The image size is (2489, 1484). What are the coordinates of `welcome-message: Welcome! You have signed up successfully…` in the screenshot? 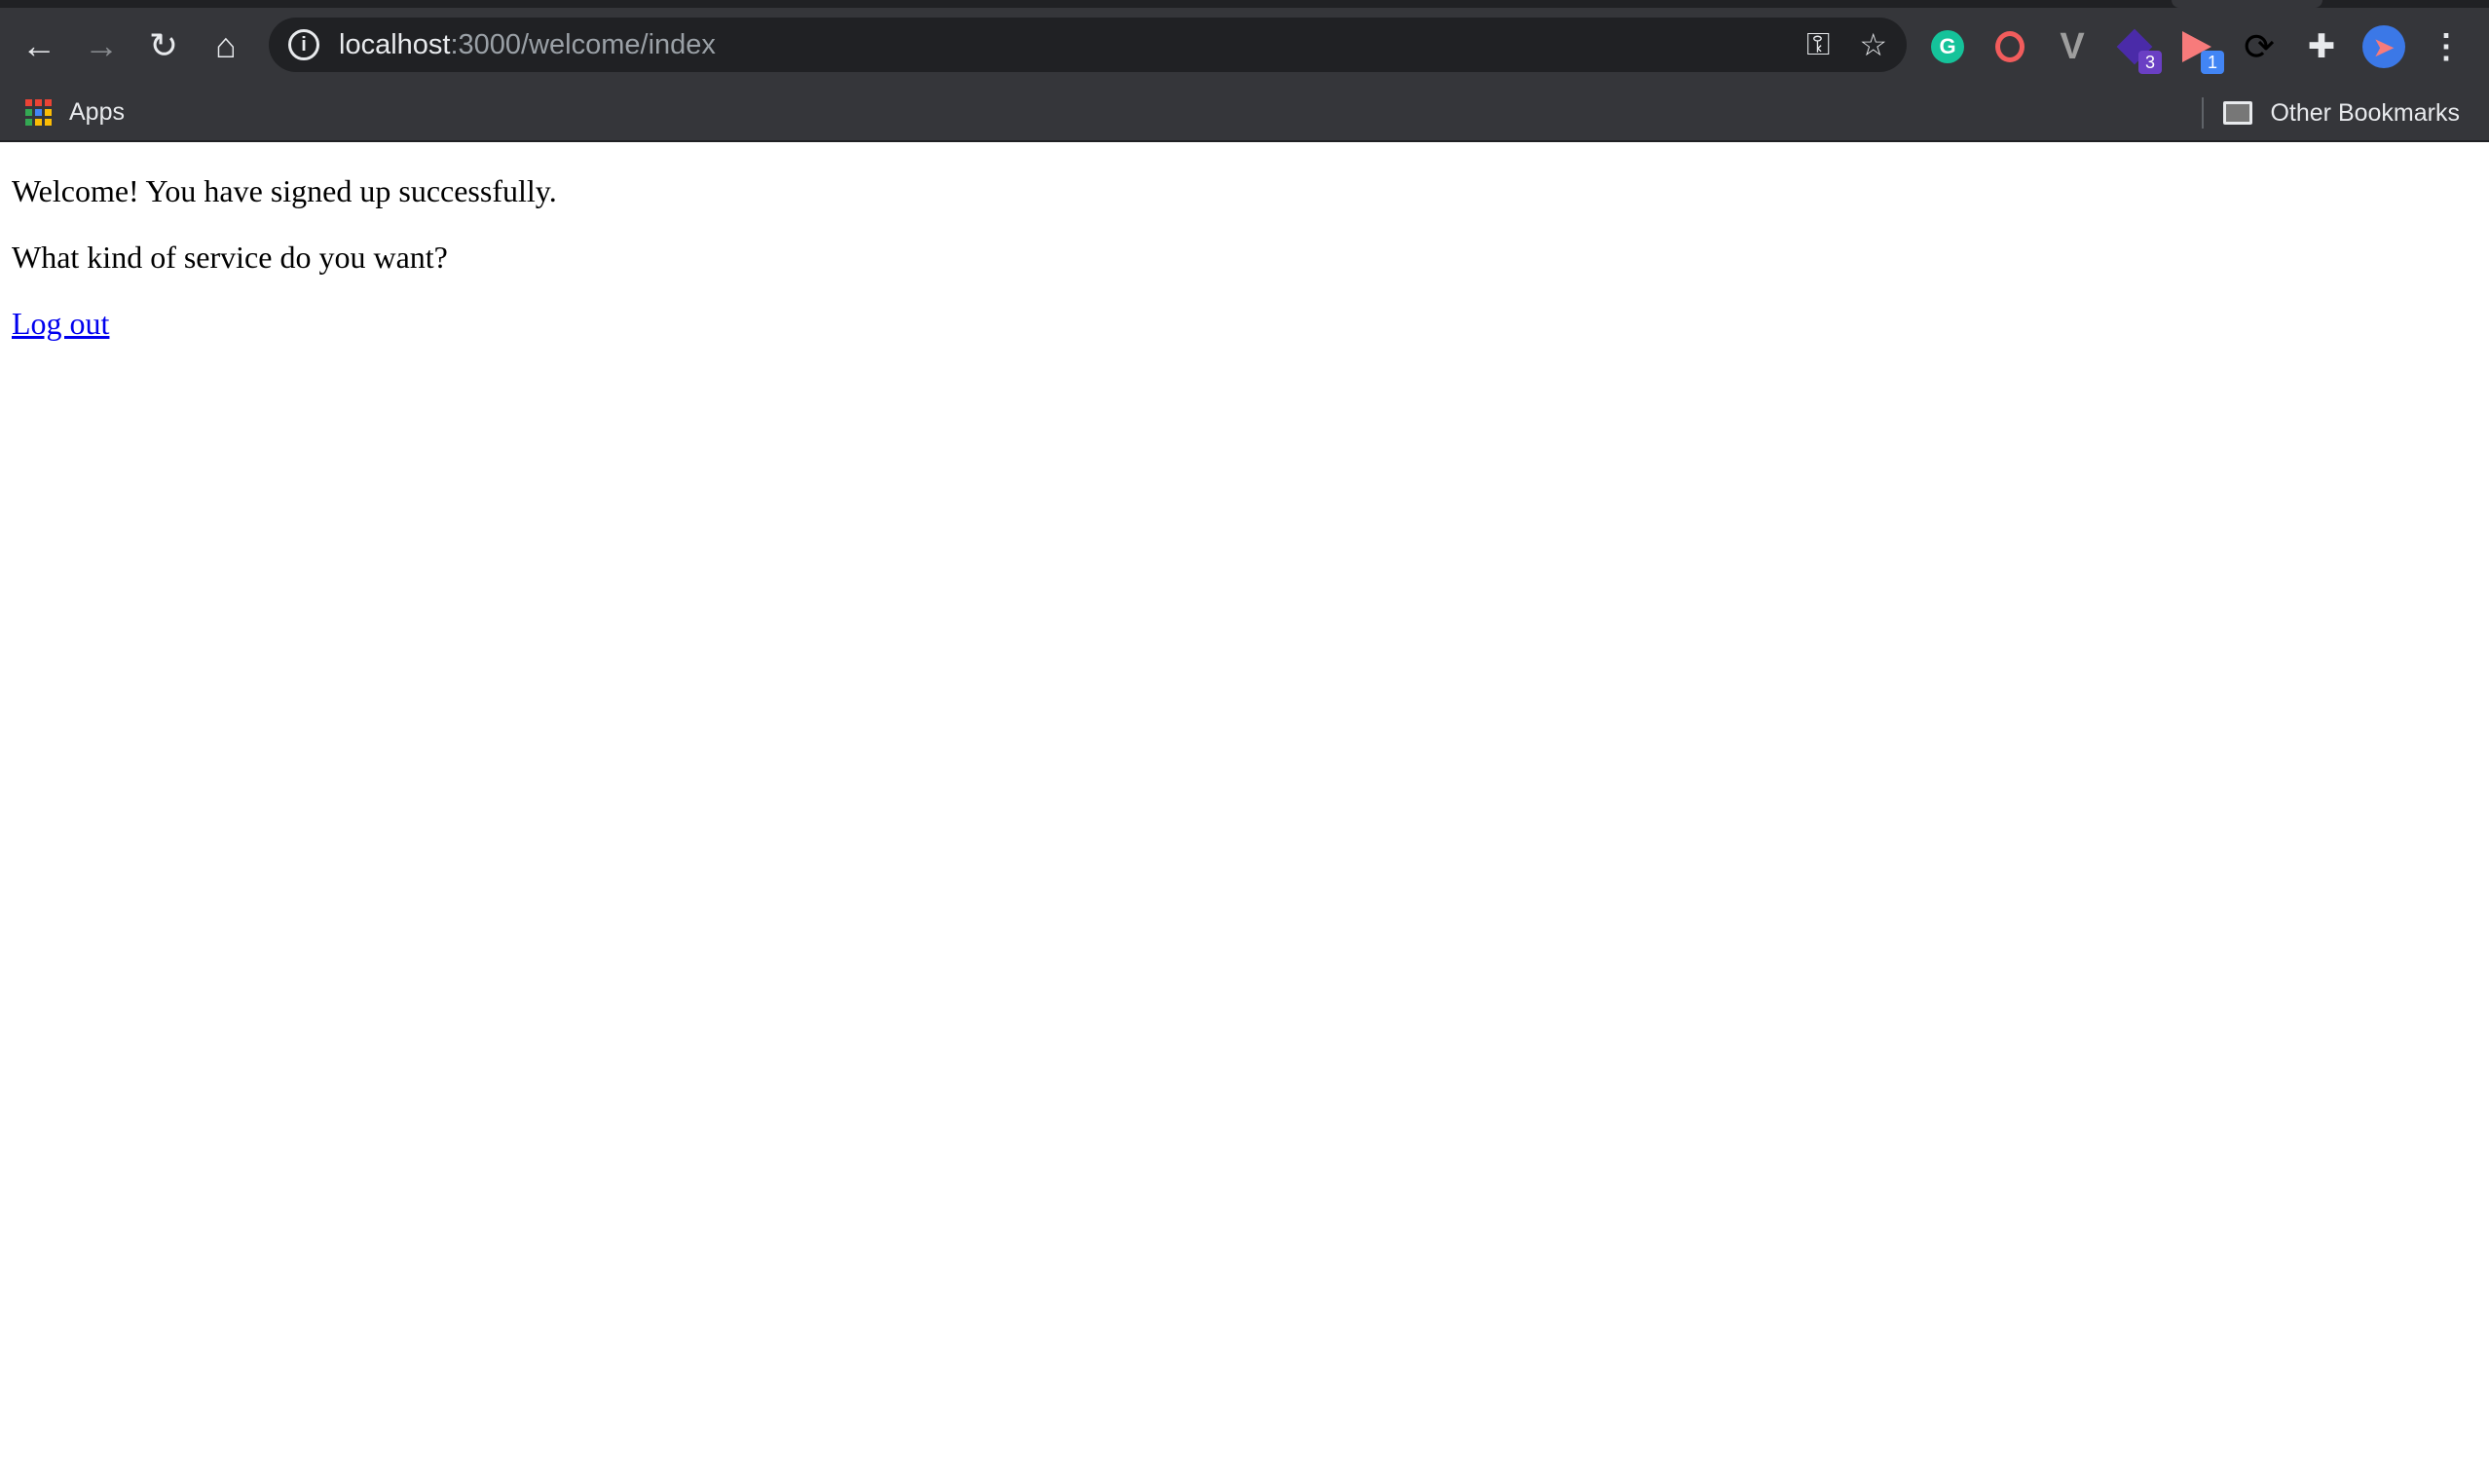 It's located at (284, 190).